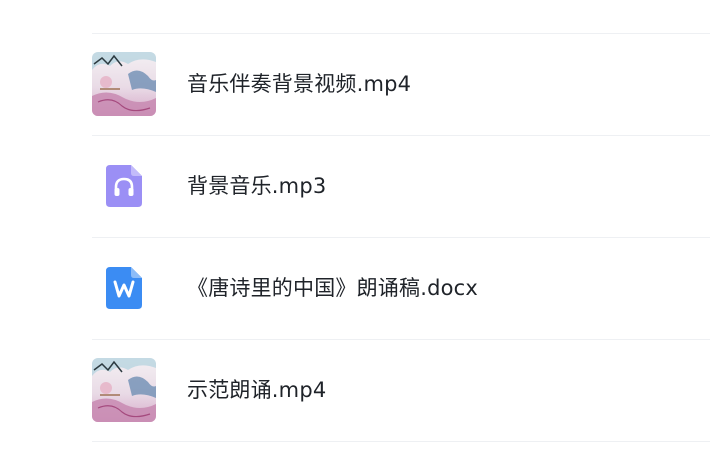 Image resolution: width=710 pixels, height=461 pixels. I want to click on file-name: 《唐诗里的中国》朗诵稿.docx, so click(333, 288).